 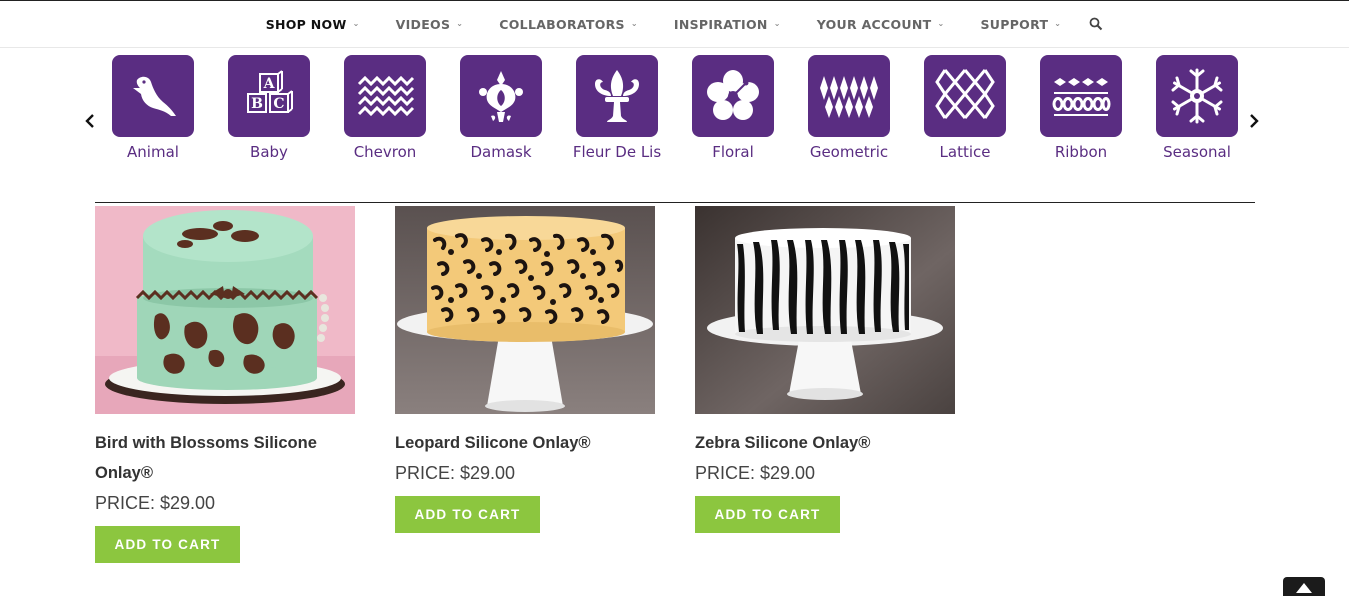 I want to click on scroll-to-top-button, so click(x=1304, y=586).